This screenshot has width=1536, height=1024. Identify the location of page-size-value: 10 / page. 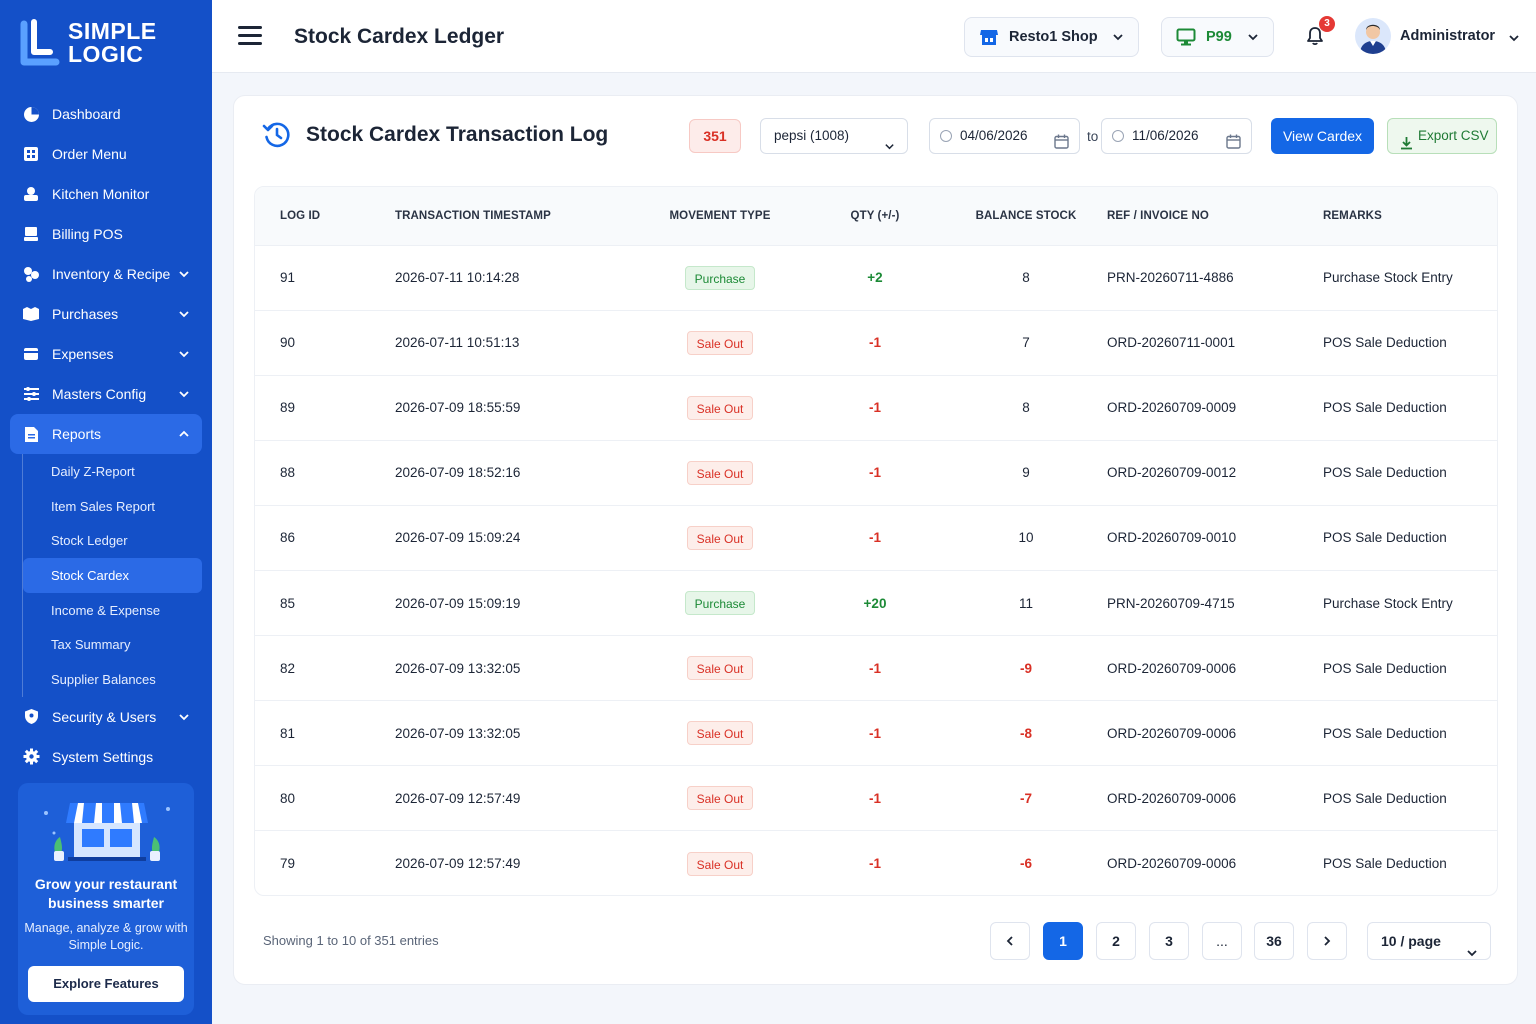
(1411, 941).